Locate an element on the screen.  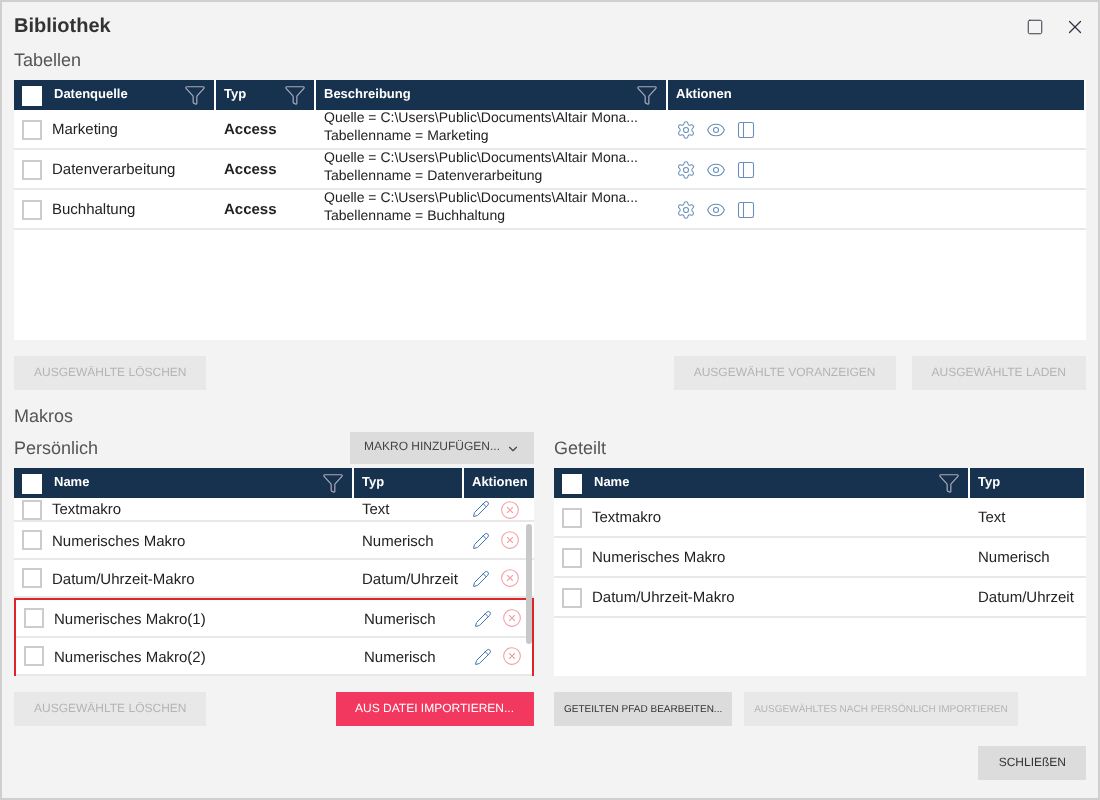
maximize-icon is located at coordinates (1035, 26).